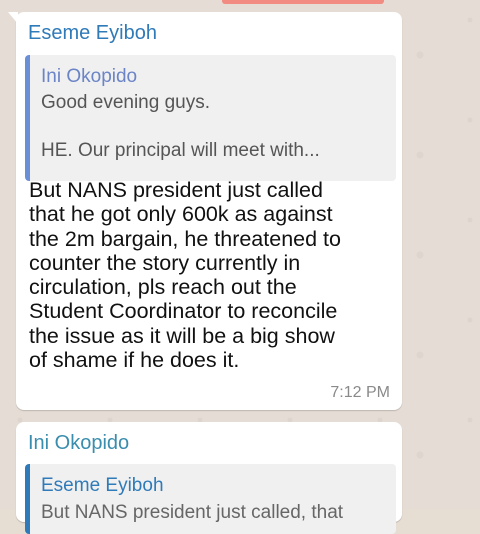 The image size is (480, 534). I want to click on message-line: But NANS president just called, so click(176, 190).